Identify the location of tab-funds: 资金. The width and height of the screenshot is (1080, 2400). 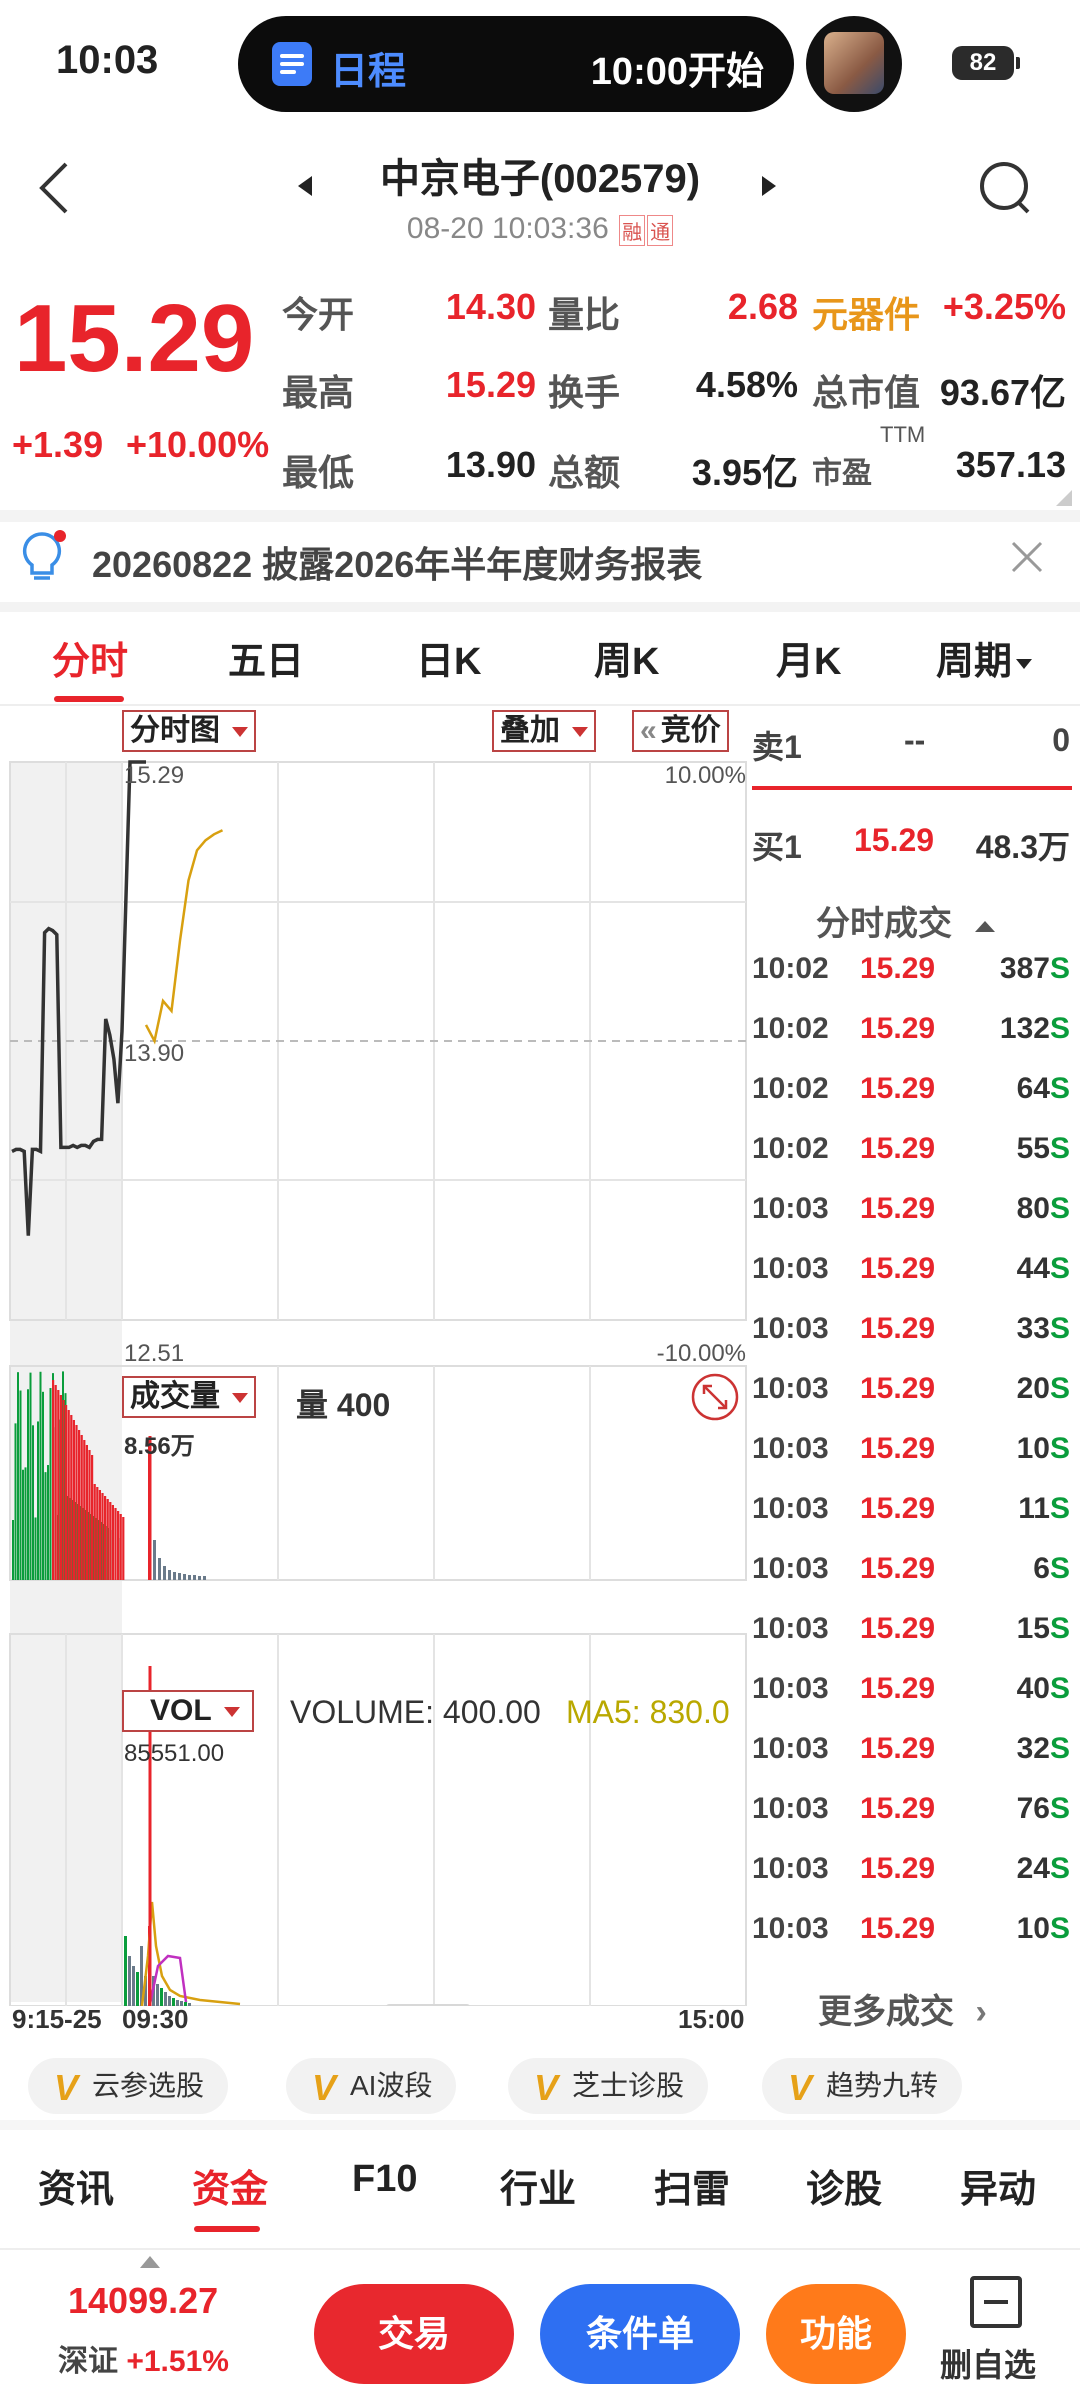
(230, 2185).